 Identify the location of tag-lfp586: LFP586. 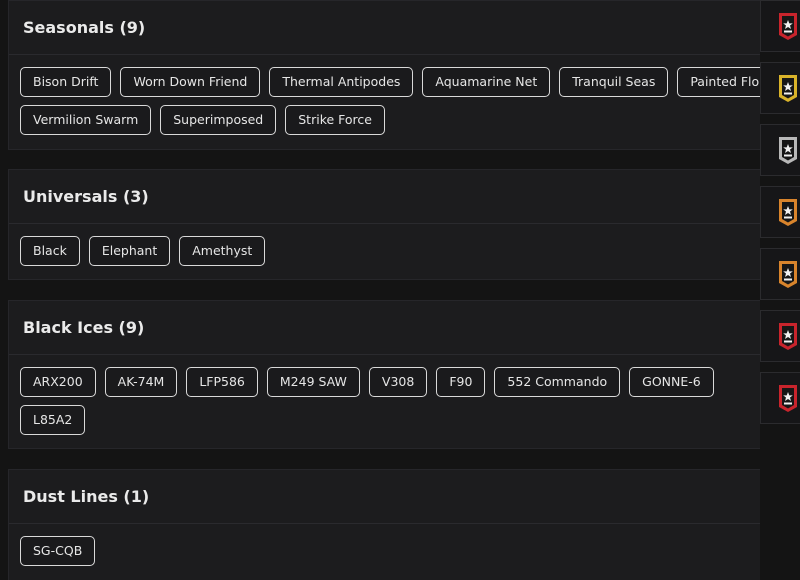
(222, 382).